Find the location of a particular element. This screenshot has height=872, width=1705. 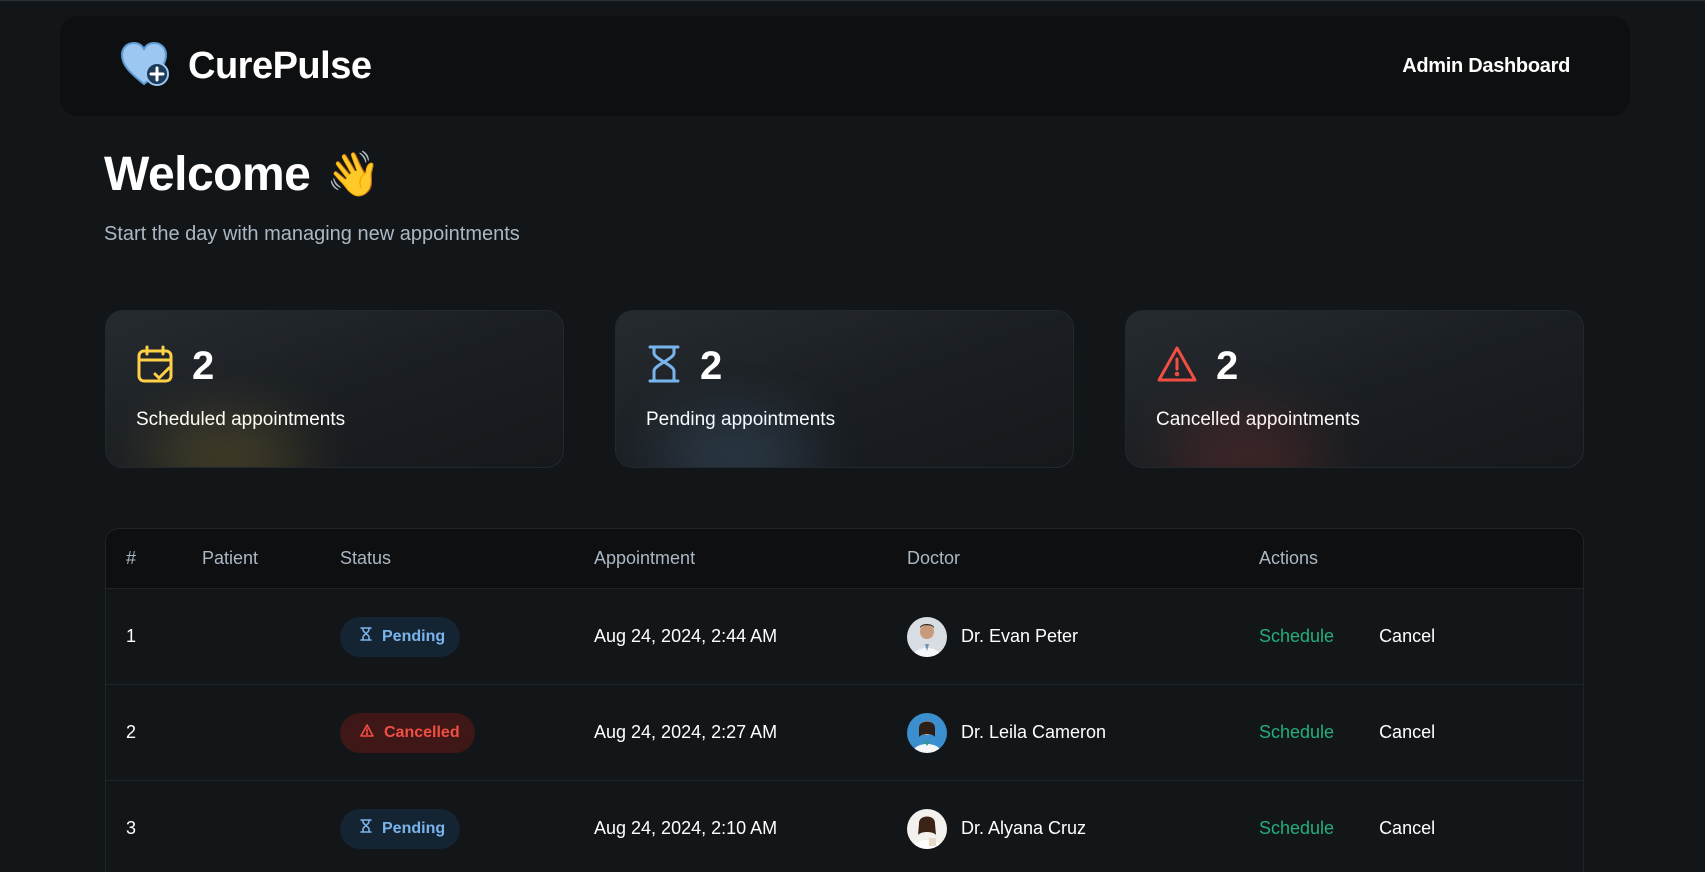

column-header-status: Status is located at coordinates (366, 558).